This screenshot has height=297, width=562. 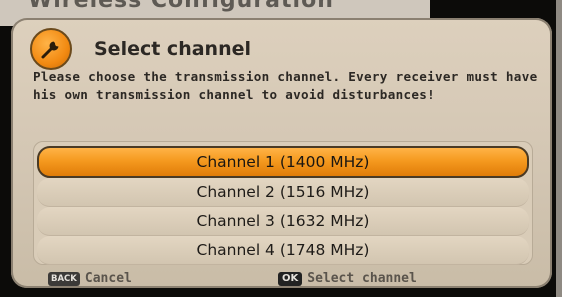 What do you see at coordinates (181, 6) in the screenshot?
I see `background-window-title: Wireless Configuration` at bounding box center [181, 6].